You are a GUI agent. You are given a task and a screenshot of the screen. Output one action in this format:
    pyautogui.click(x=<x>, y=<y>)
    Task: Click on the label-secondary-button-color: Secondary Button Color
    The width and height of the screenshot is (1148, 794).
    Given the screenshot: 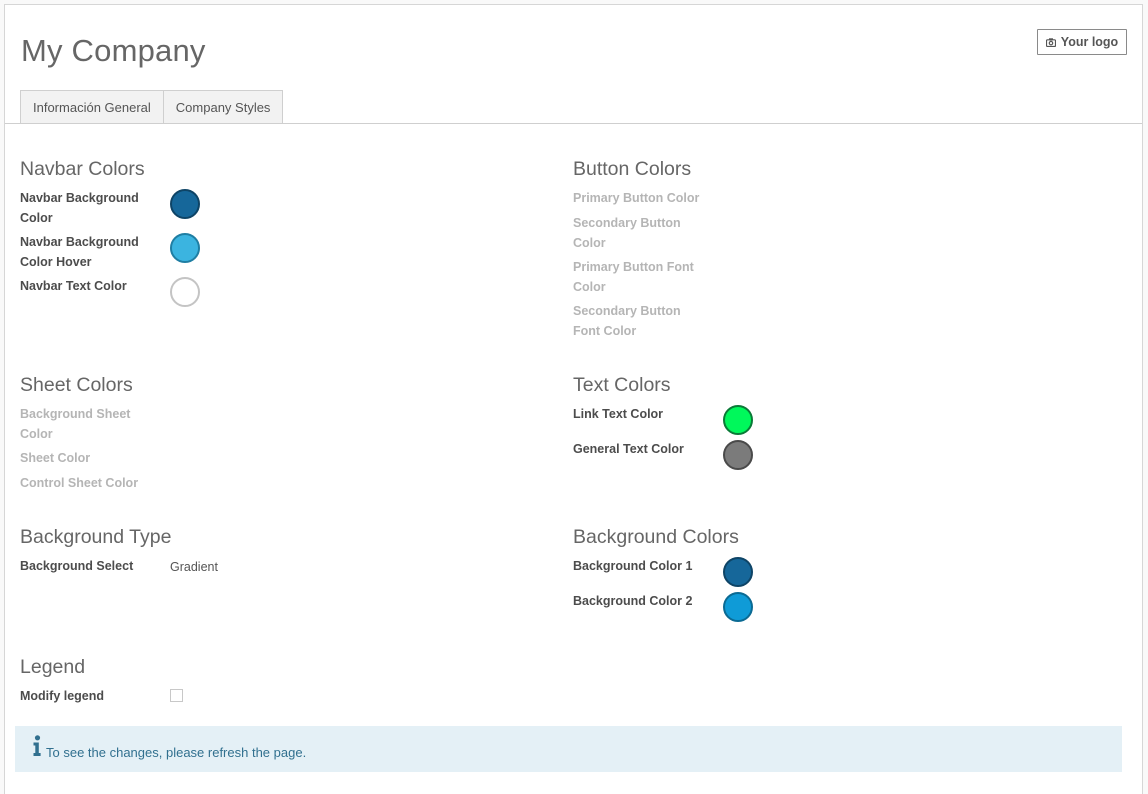 What is the action you would take?
    pyautogui.click(x=627, y=233)
    